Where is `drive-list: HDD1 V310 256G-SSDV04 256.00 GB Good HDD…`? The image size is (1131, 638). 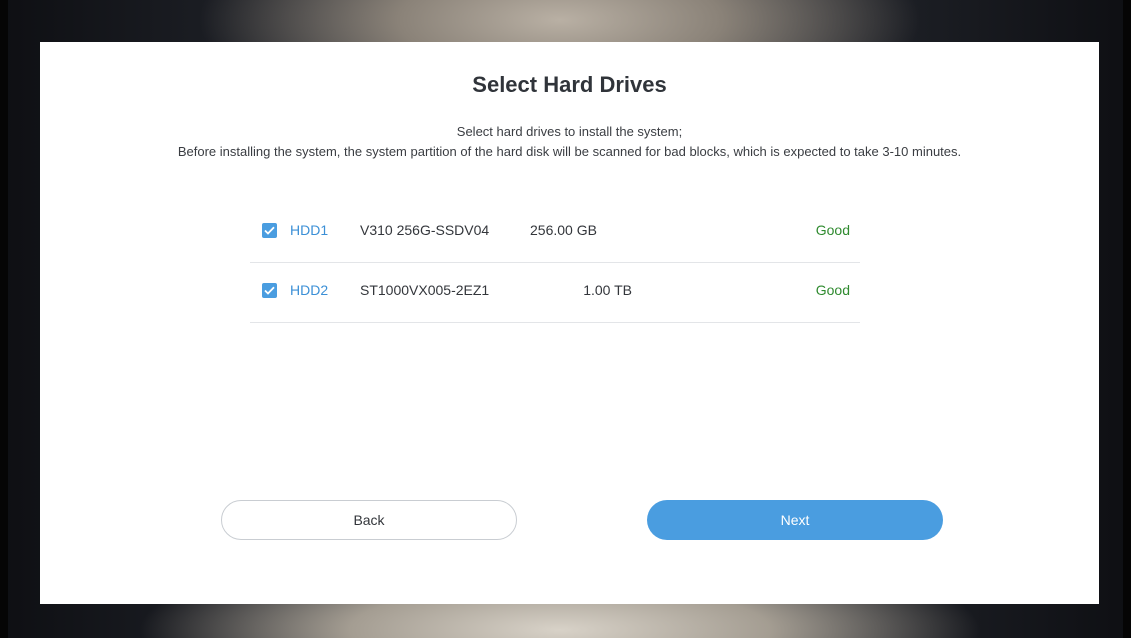
drive-list: HDD1 V310 256G-SSDV04 256.00 GB Good HDD… is located at coordinates (555, 264).